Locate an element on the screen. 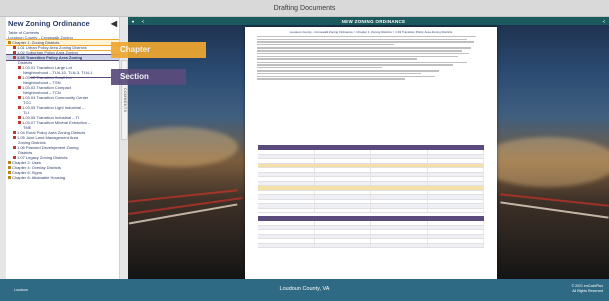 The height and width of the screenshot is (301, 609). tree-item-label: Chapter 8: Attainable Housing is located at coordinates (39, 177).